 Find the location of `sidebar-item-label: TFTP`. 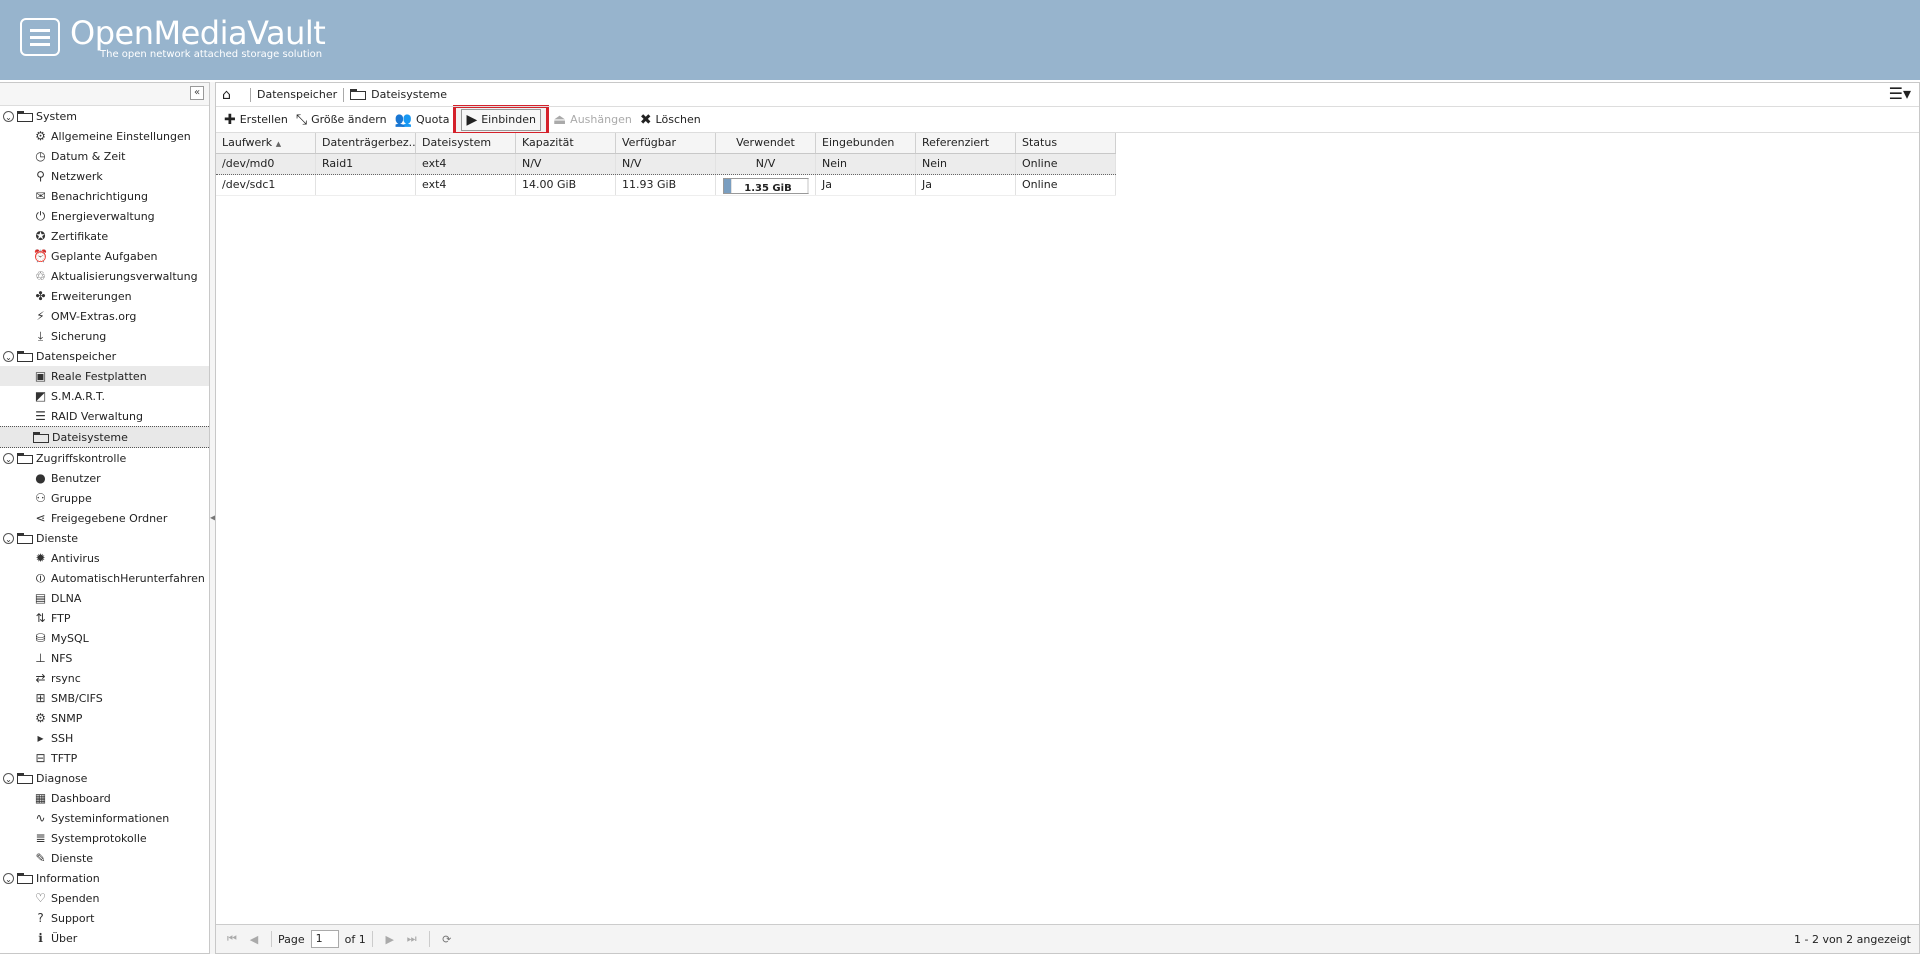

sidebar-item-label: TFTP is located at coordinates (64, 758).